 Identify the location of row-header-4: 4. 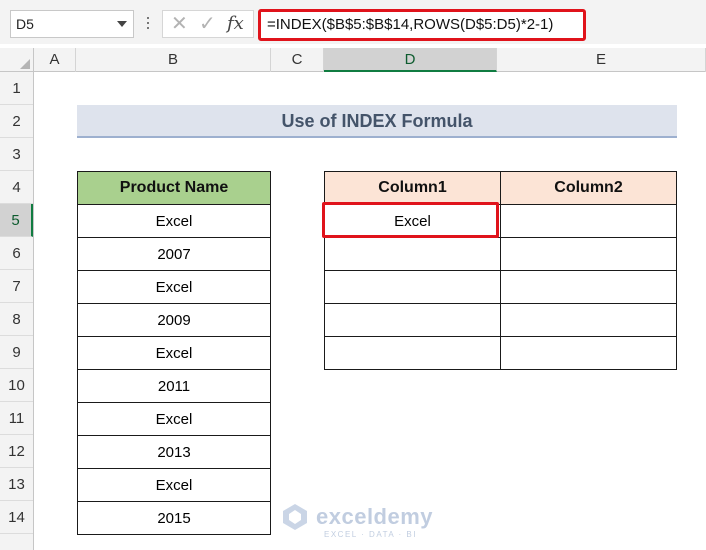
(16, 187).